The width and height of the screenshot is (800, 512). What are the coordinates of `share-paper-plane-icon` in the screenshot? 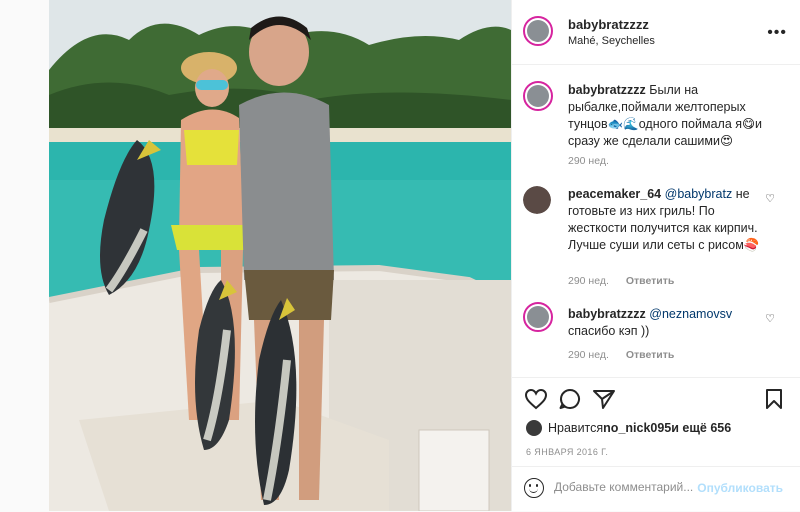 It's located at (604, 399).